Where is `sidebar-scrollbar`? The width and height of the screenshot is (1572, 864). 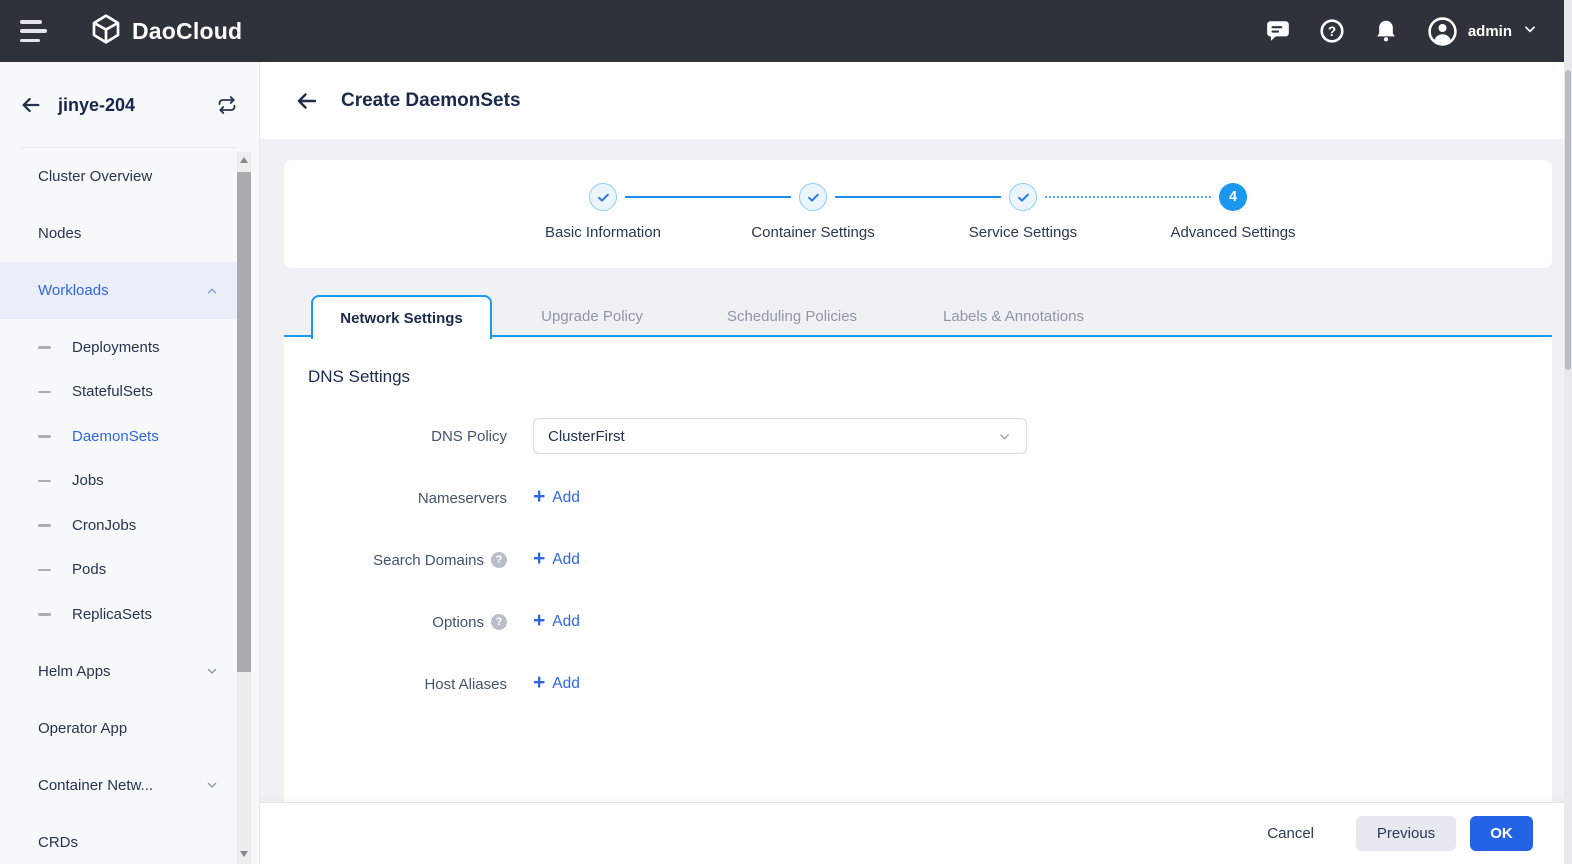 sidebar-scrollbar is located at coordinates (244, 508).